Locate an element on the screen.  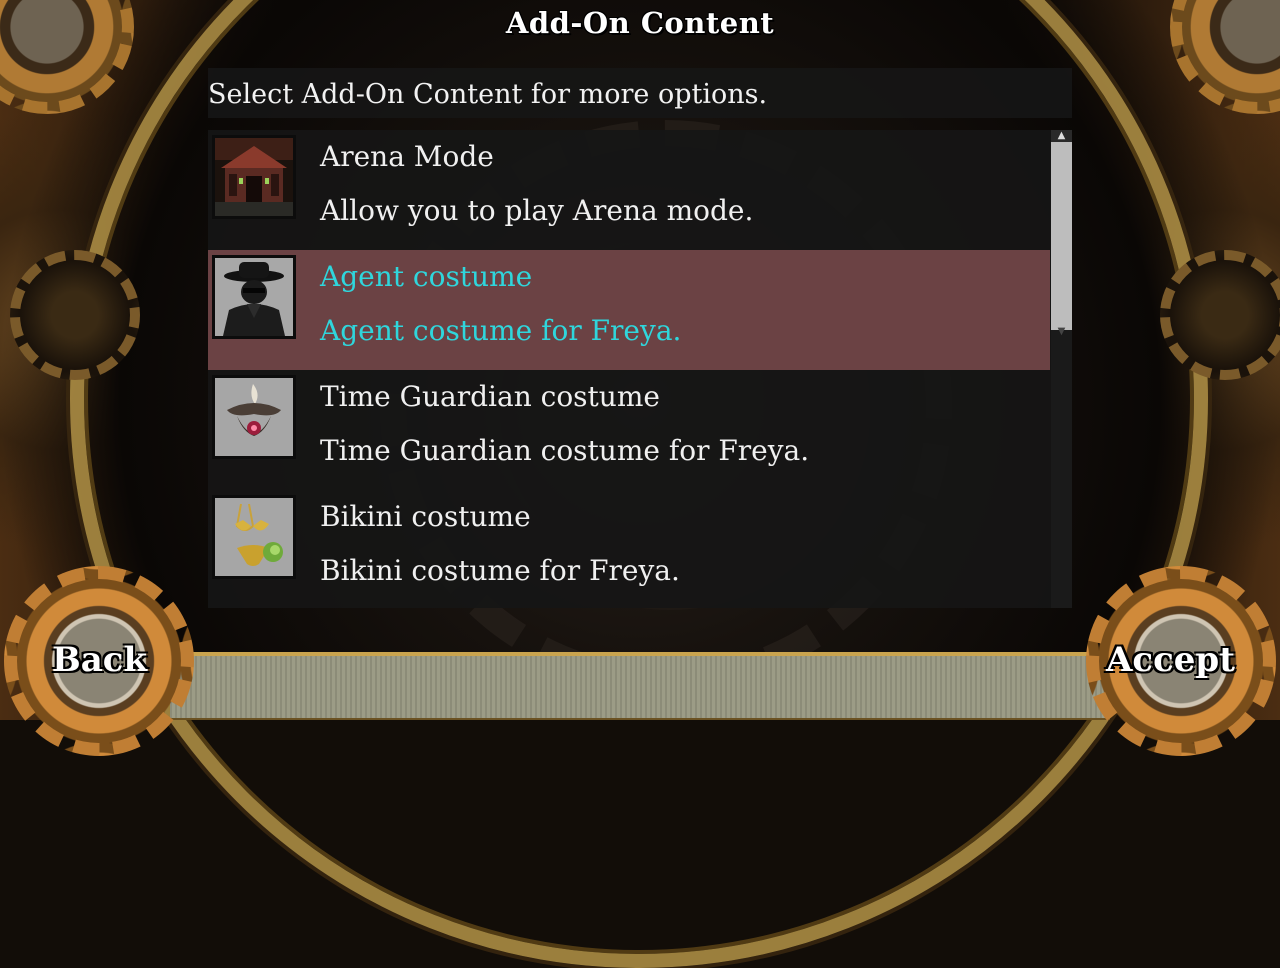
item-description: Time Guardian costume for Freya. is located at coordinates (565, 450).